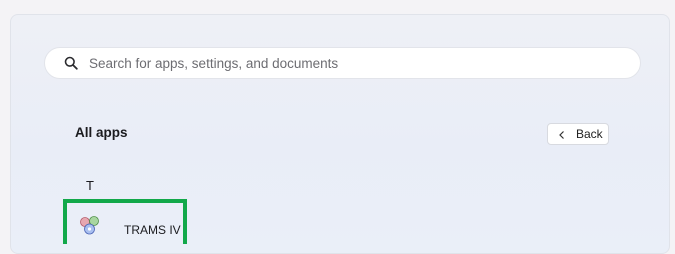 The image size is (675, 254). Describe the element at coordinates (101, 132) in the screenshot. I see `all-apps-title: All apps` at that location.